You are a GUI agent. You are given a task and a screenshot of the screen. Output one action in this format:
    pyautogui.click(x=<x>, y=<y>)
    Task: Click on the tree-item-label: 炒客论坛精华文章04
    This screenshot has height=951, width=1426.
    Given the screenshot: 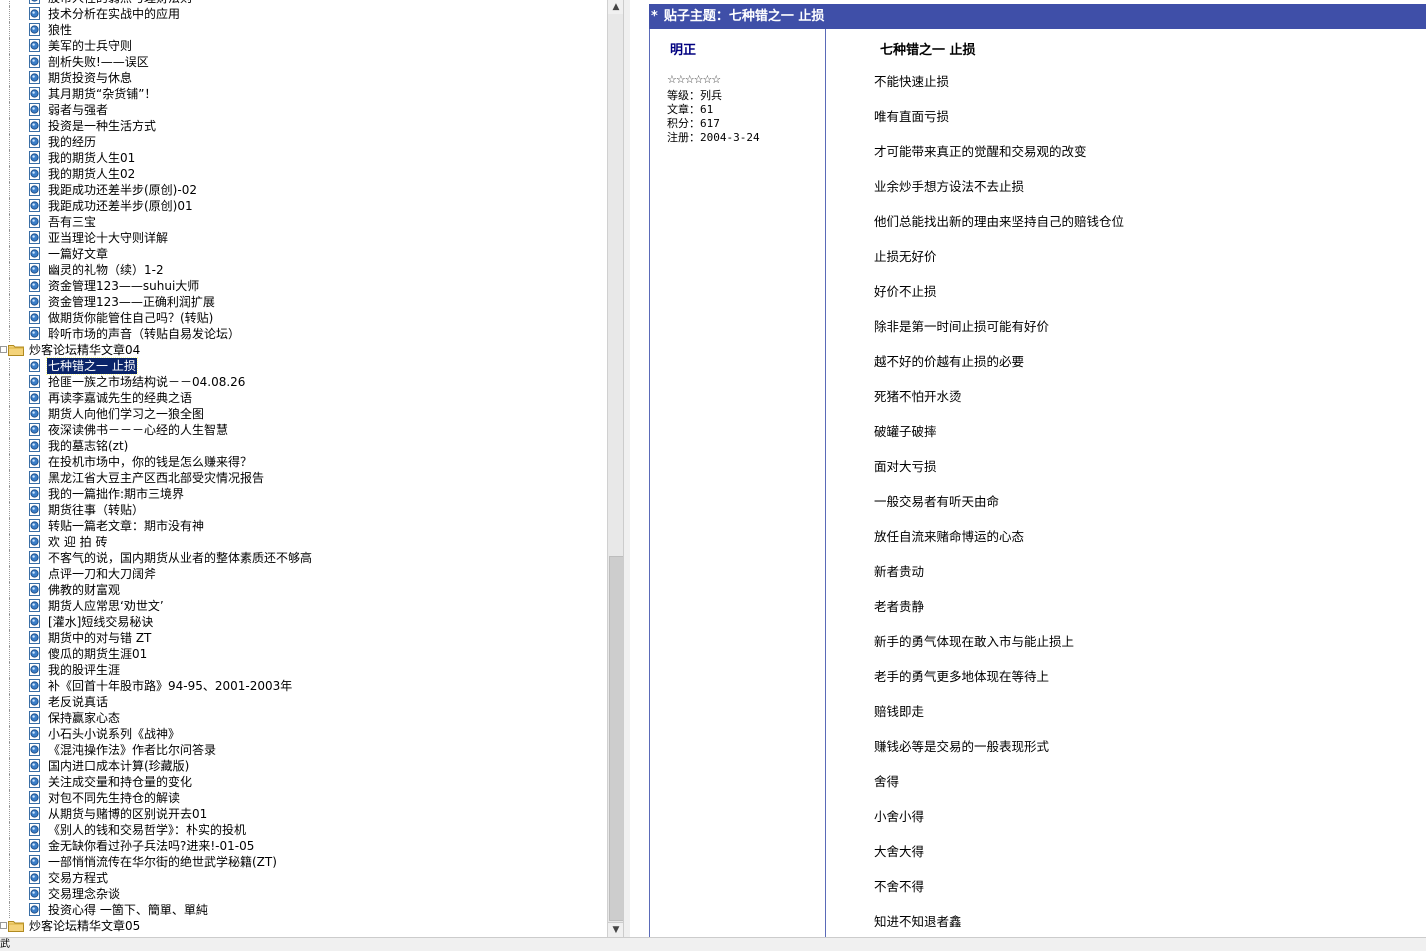 What is the action you would take?
    pyautogui.click(x=85, y=350)
    